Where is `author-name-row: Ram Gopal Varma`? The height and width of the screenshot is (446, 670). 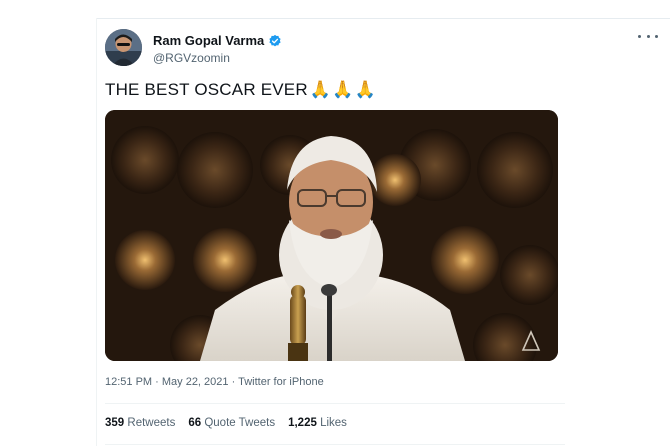 author-name-row: Ram Gopal Varma is located at coordinates (217, 40).